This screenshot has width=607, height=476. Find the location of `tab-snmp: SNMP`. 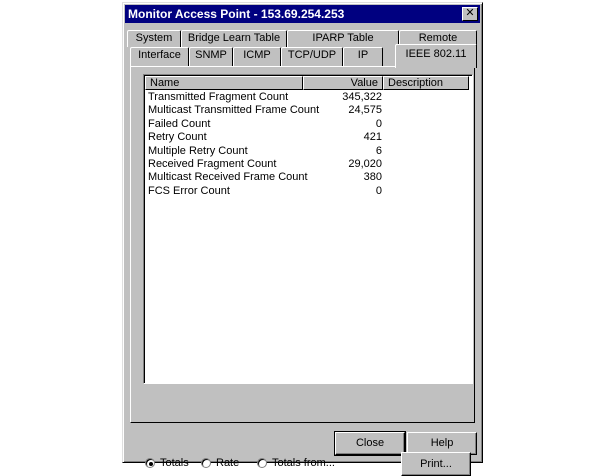

tab-snmp: SNMP is located at coordinates (211, 56).